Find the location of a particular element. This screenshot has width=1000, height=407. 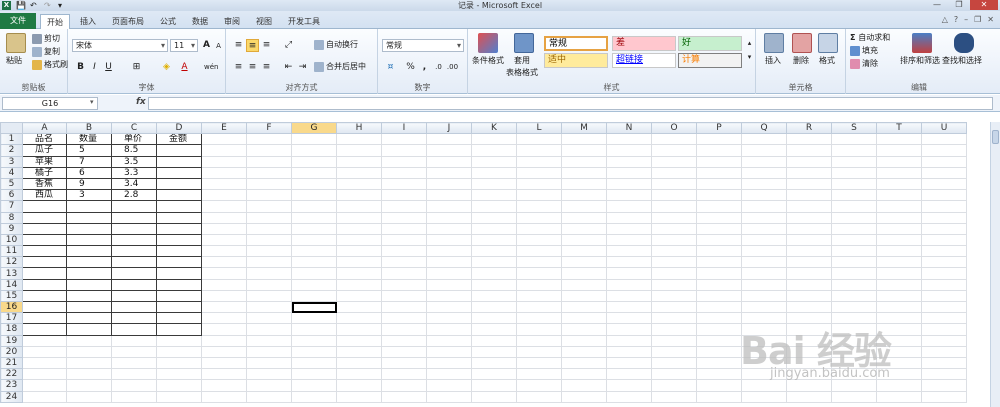

cell-p23 is located at coordinates (719, 385).